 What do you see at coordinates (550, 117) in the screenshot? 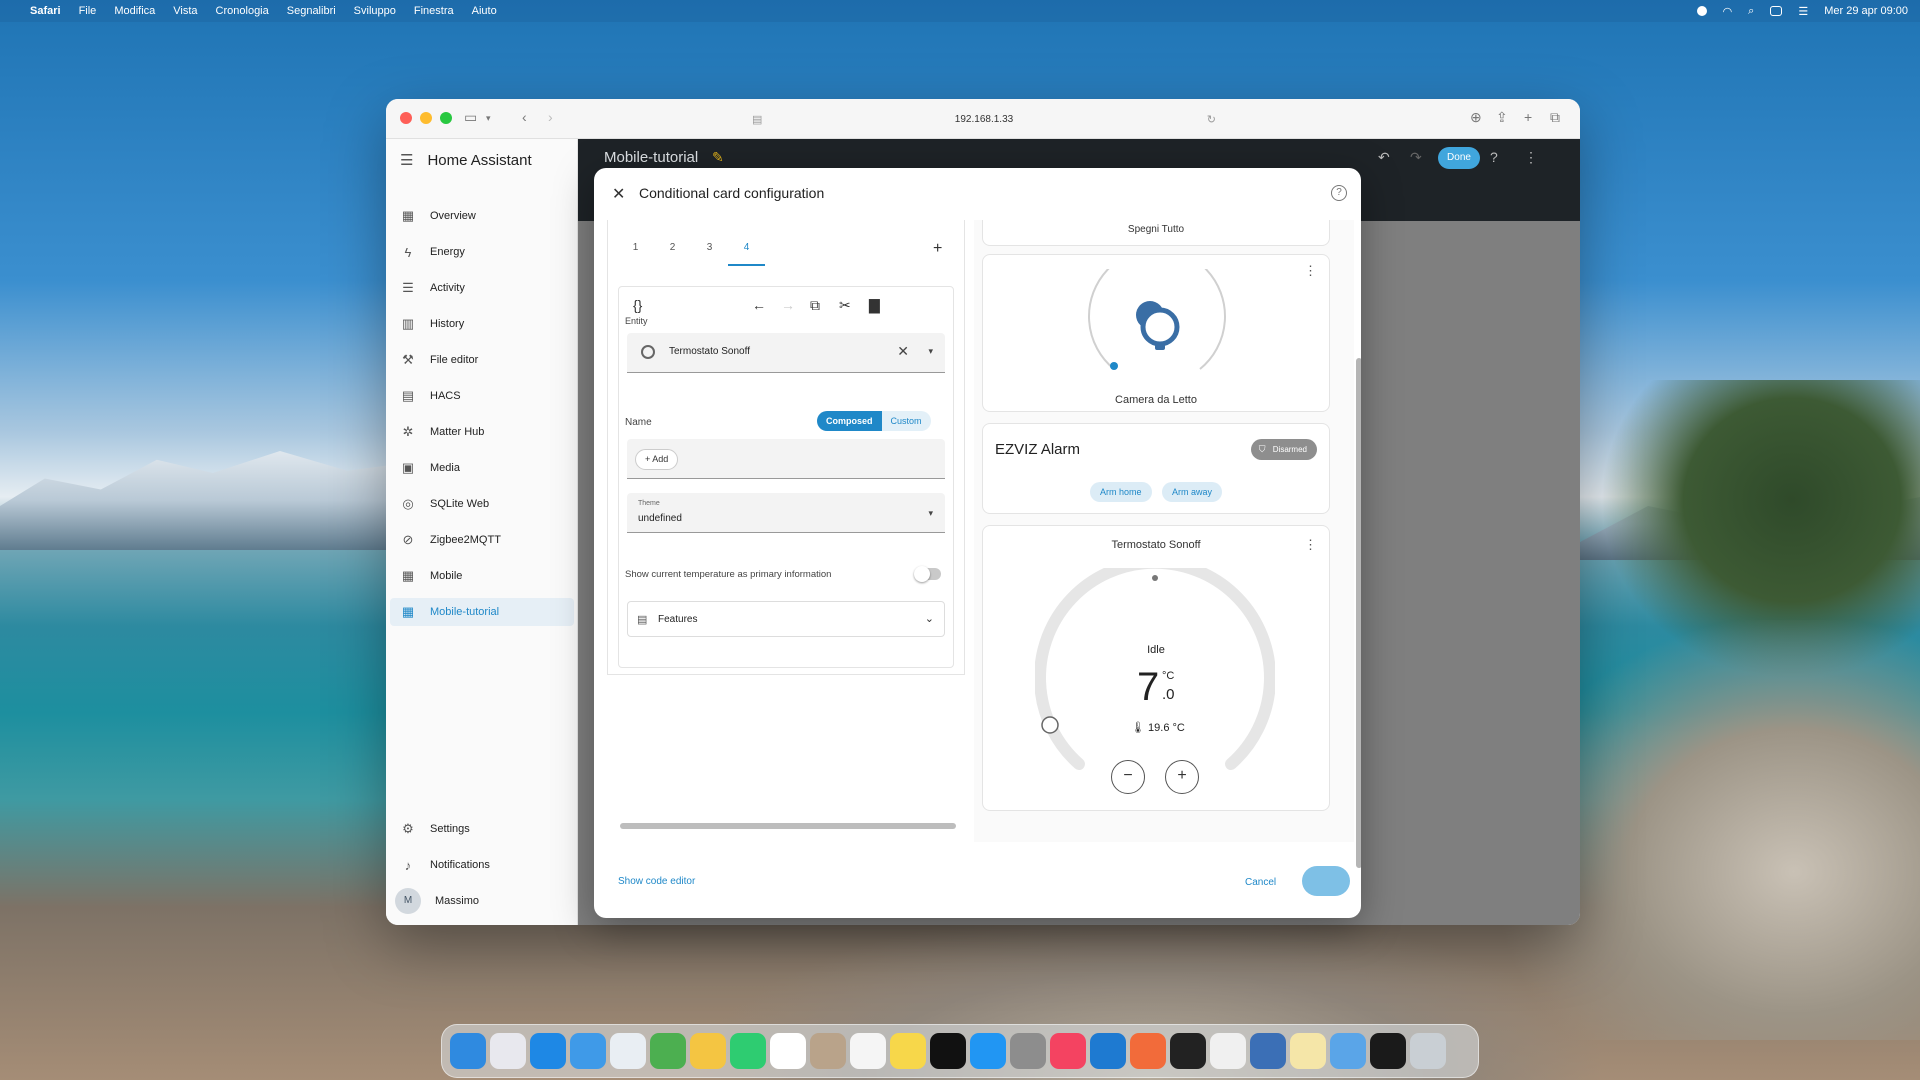
I see `forward-arrow-icon: ›` at bounding box center [550, 117].